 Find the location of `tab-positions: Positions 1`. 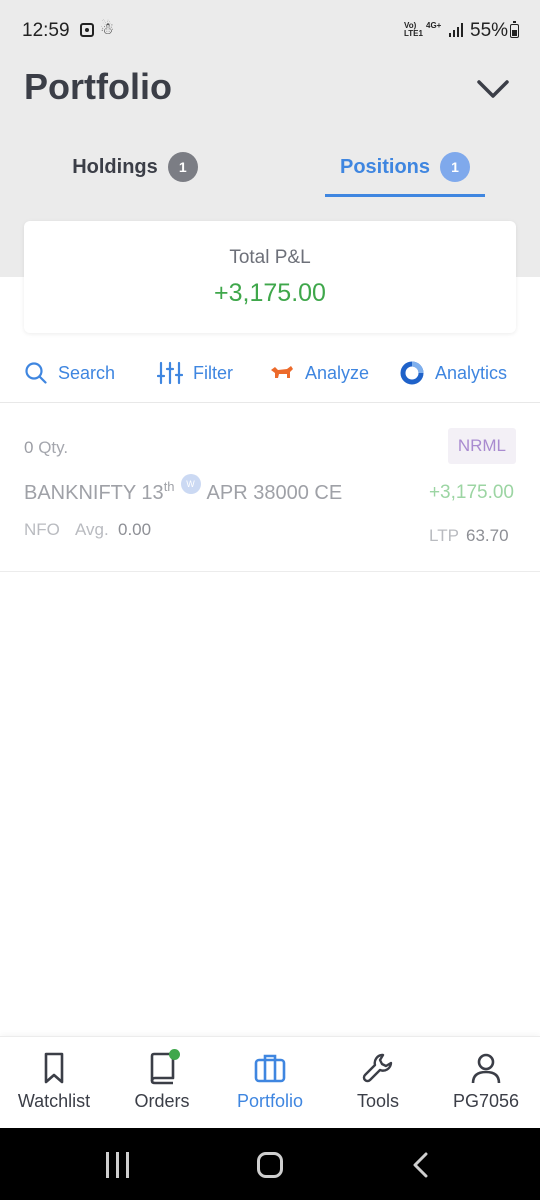

tab-positions: Positions 1 is located at coordinates (405, 167).